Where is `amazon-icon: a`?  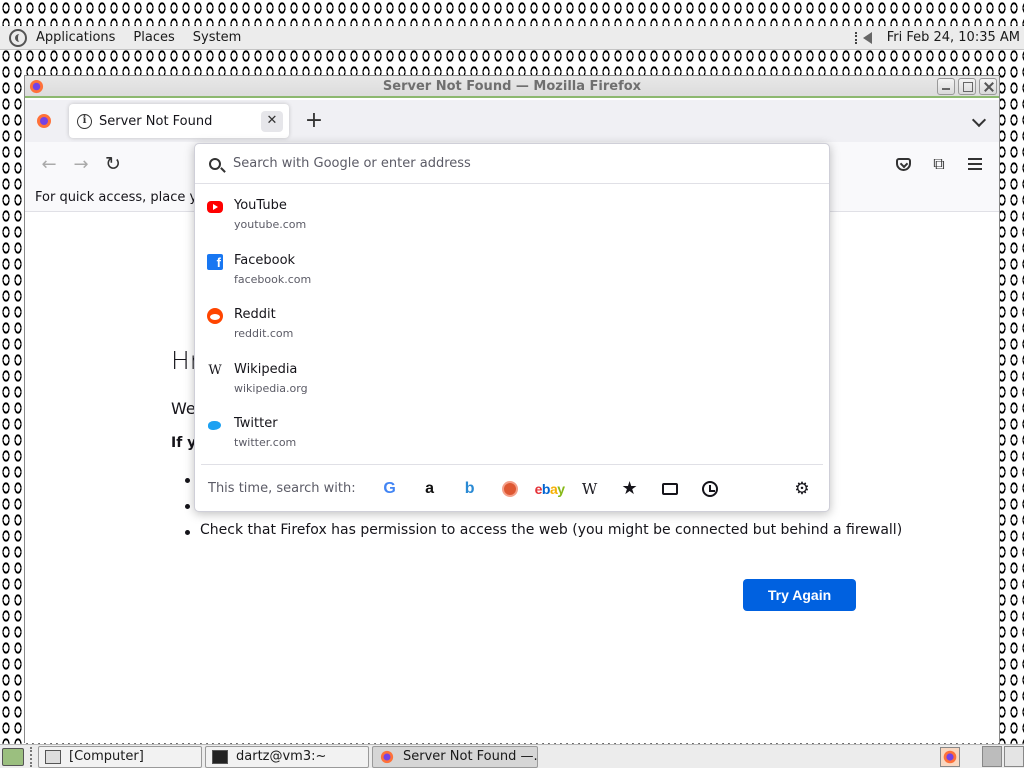 amazon-icon: a is located at coordinates (430, 488).